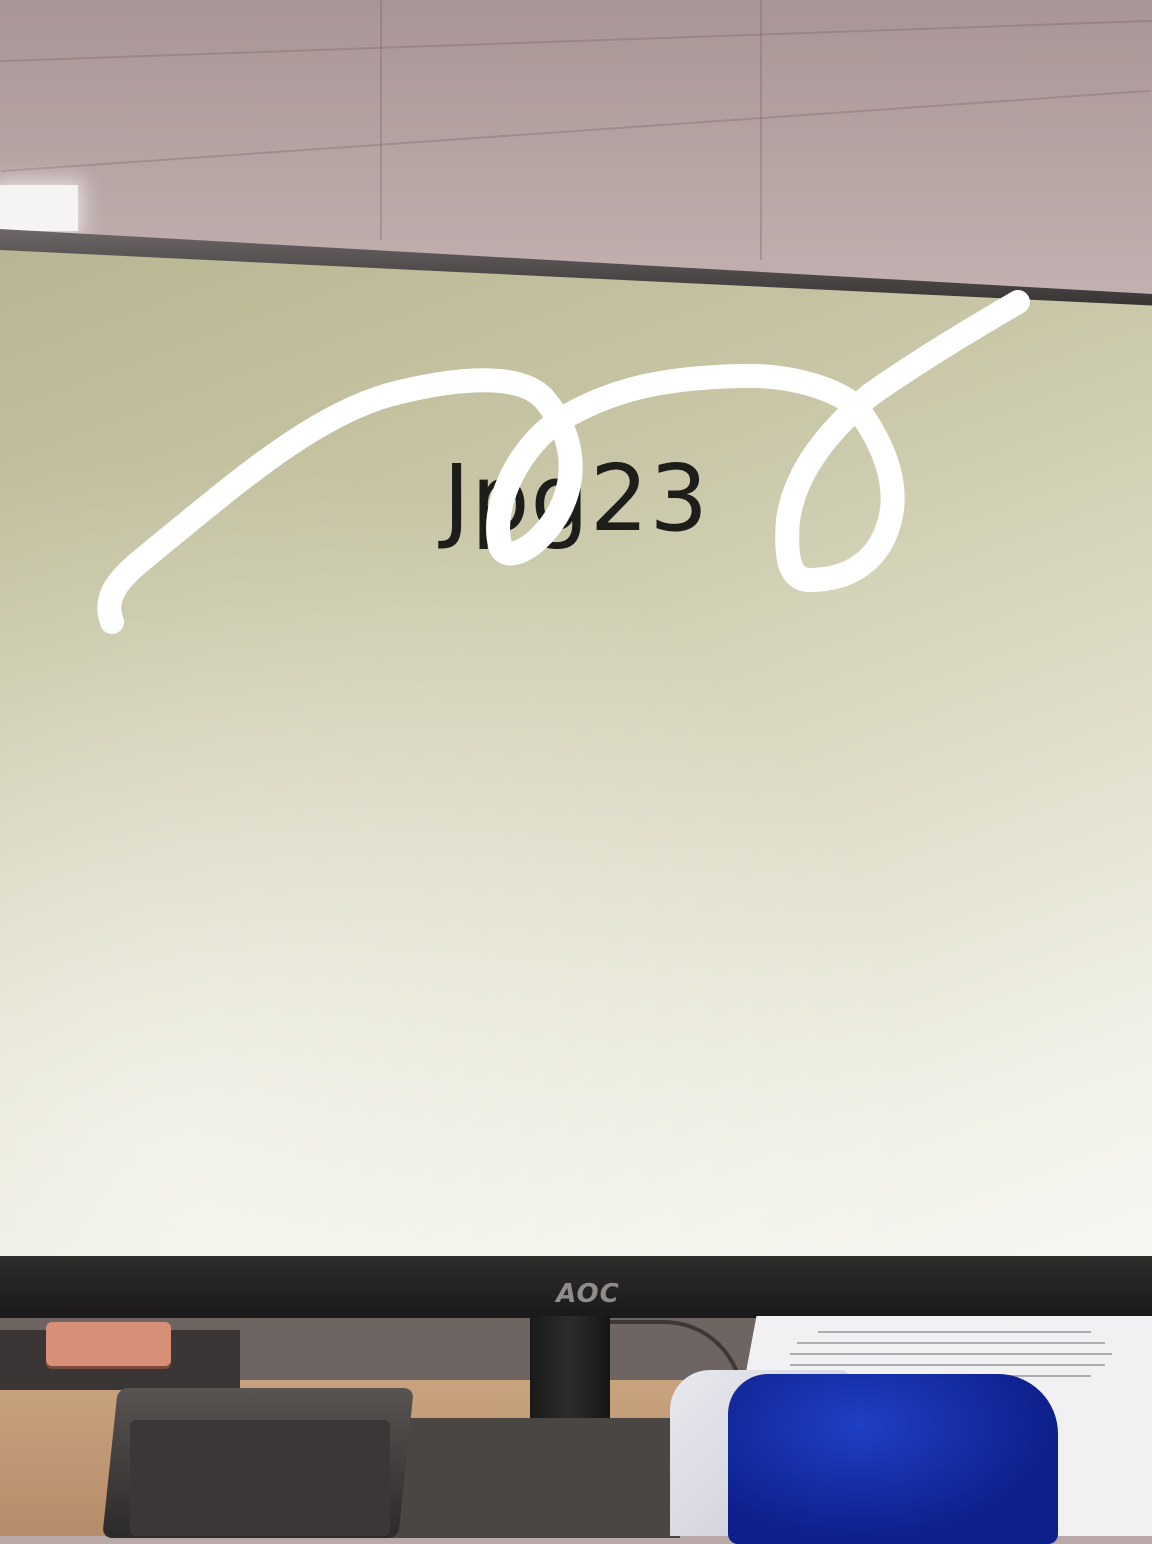 The width and height of the screenshot is (1152, 1544). Describe the element at coordinates (893, 1459) in the screenshot. I see `blue-pouch` at that location.